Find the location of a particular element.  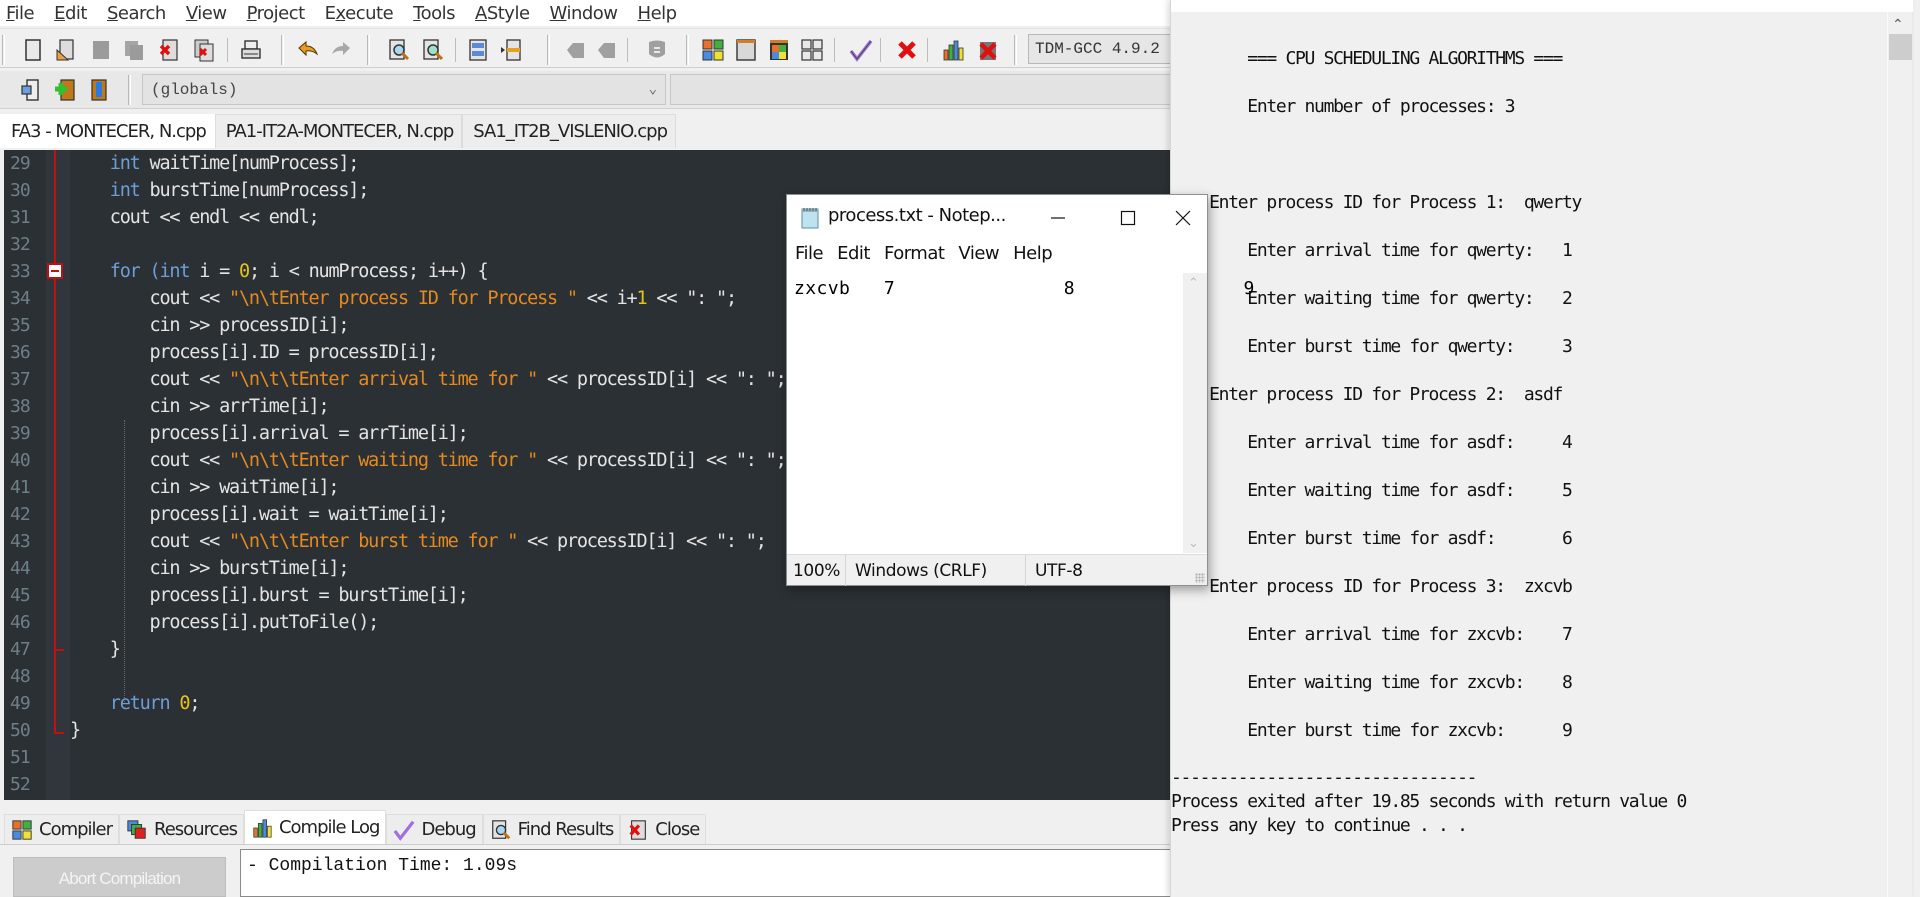

new-class-icon is located at coordinates (31, 90).